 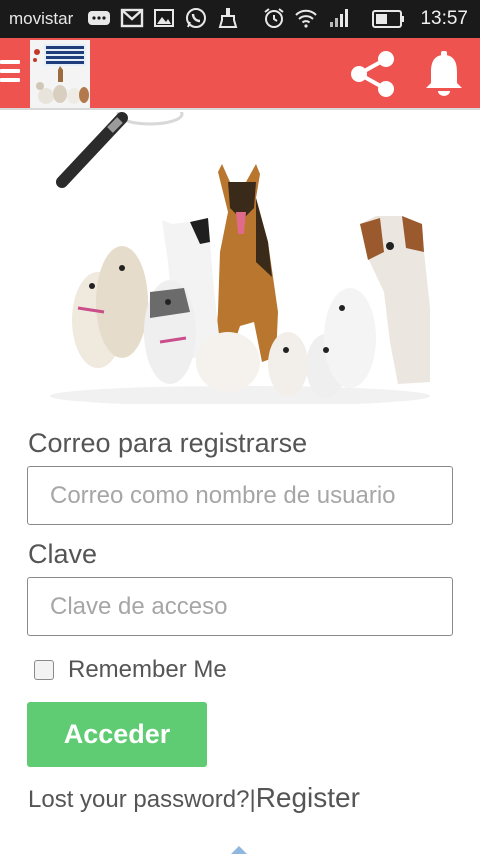 I want to click on remember-me: Remember Me, so click(x=130, y=670).